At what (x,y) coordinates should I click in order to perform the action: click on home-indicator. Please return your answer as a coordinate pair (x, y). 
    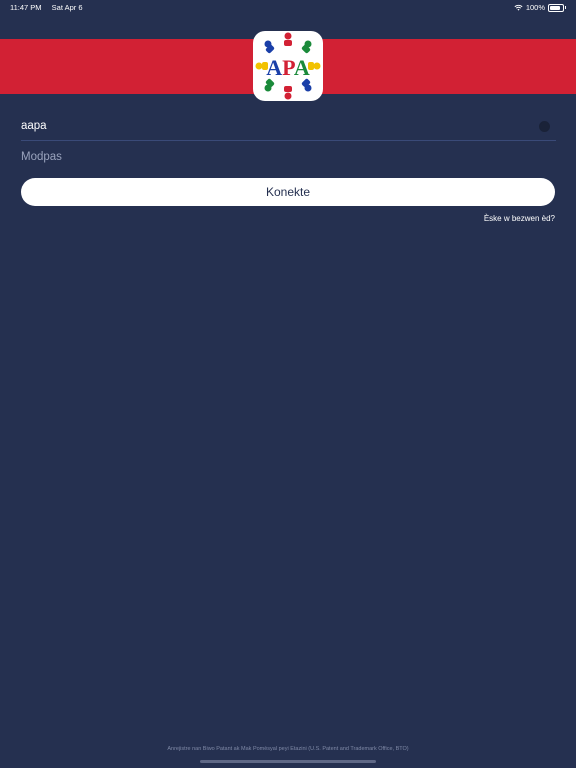
    Looking at the image, I should click on (288, 761).